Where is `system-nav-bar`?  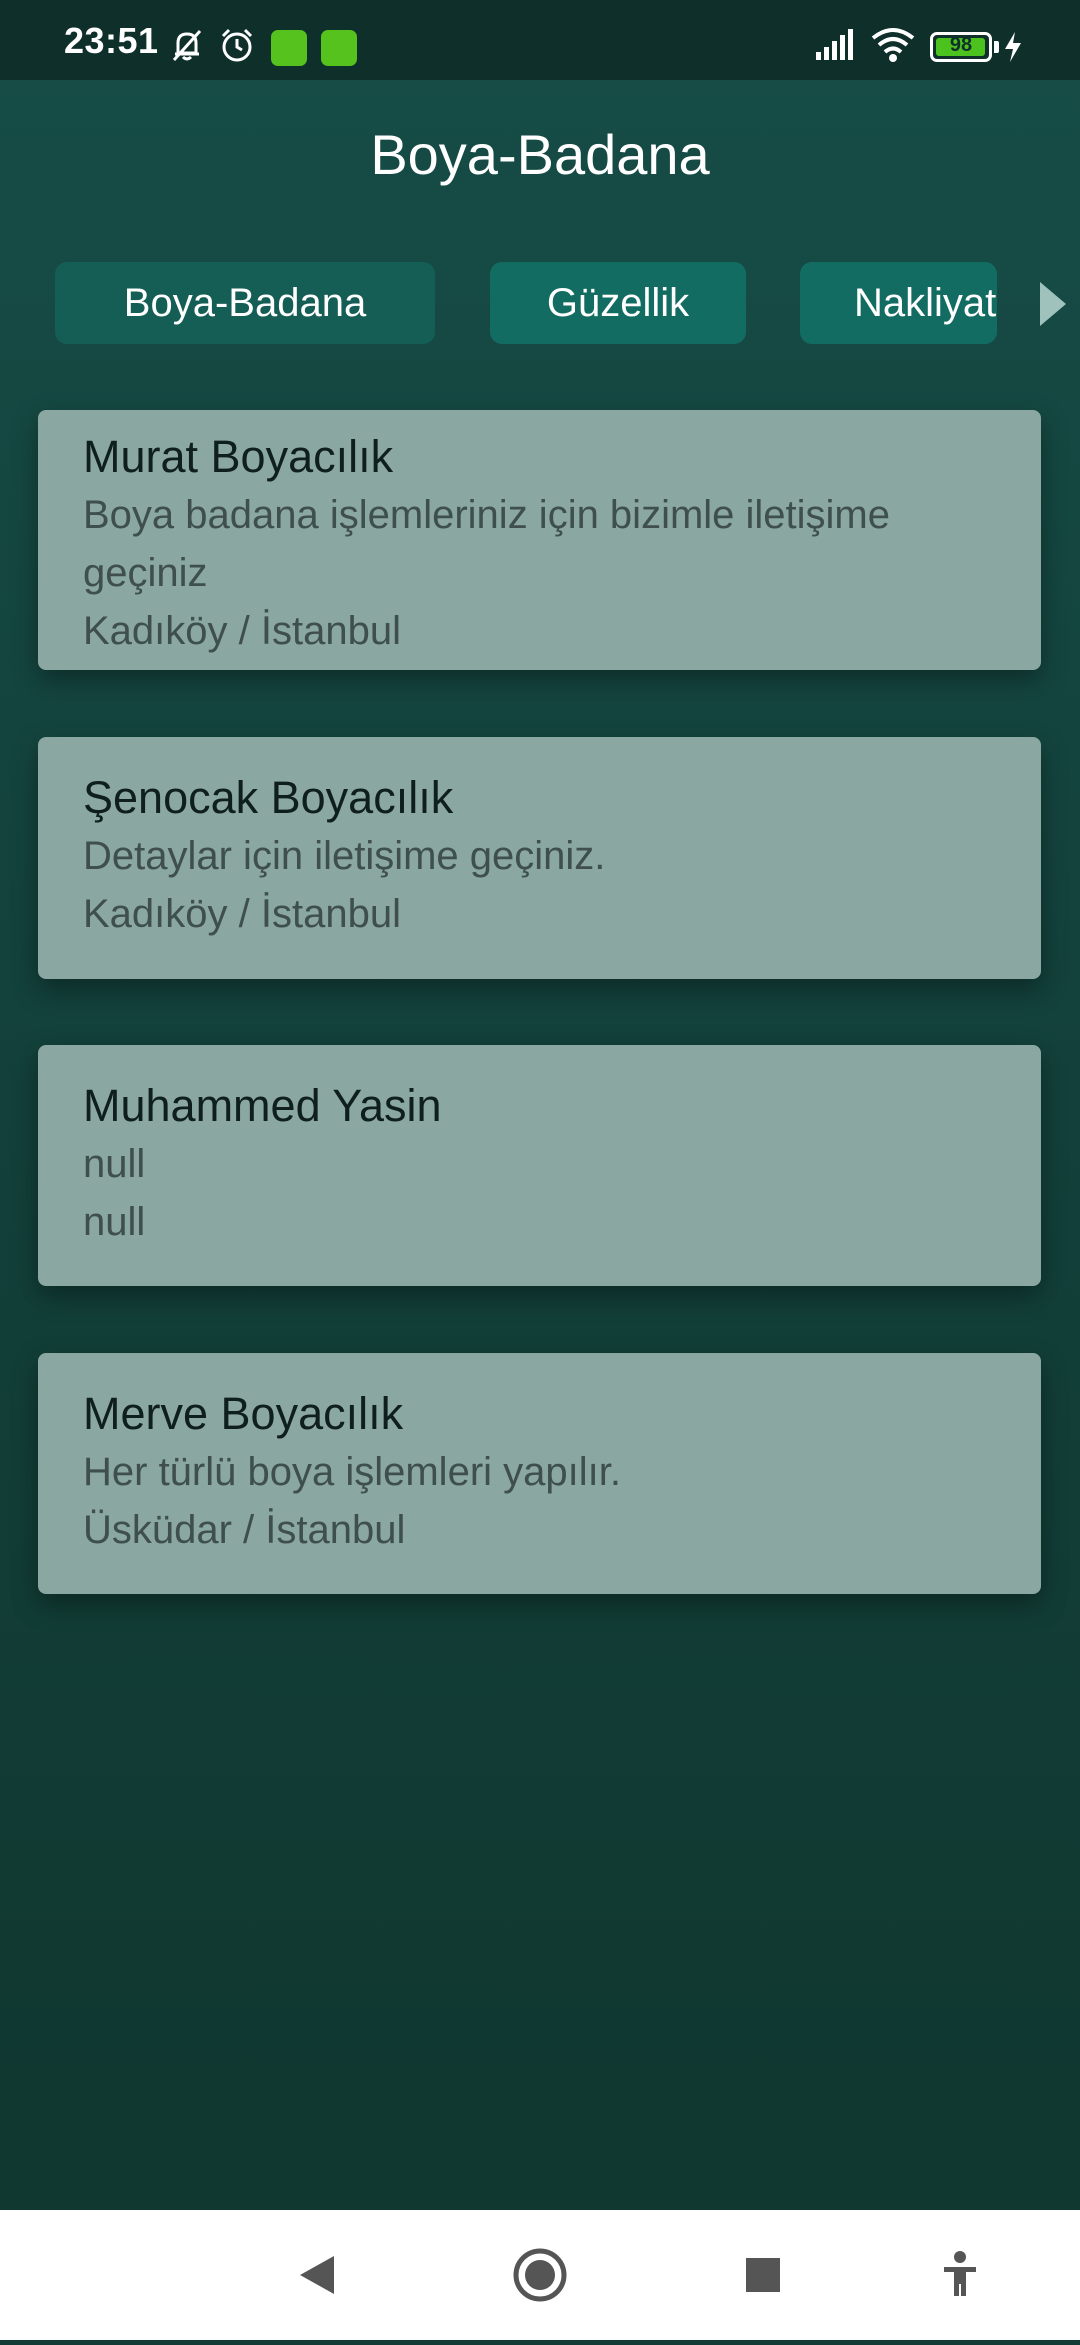
system-nav-bar is located at coordinates (540, 2275).